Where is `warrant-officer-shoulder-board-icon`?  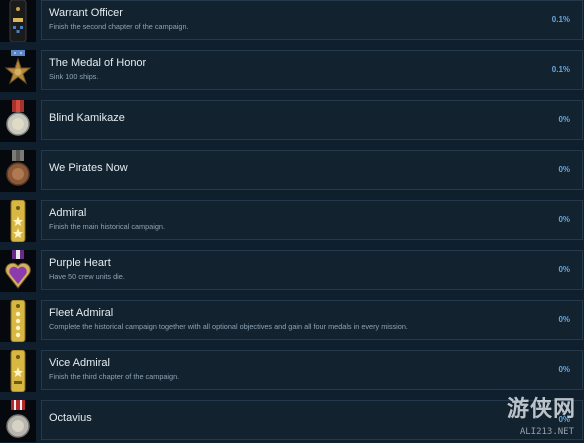 warrant-officer-shoulder-board-icon is located at coordinates (18, 21).